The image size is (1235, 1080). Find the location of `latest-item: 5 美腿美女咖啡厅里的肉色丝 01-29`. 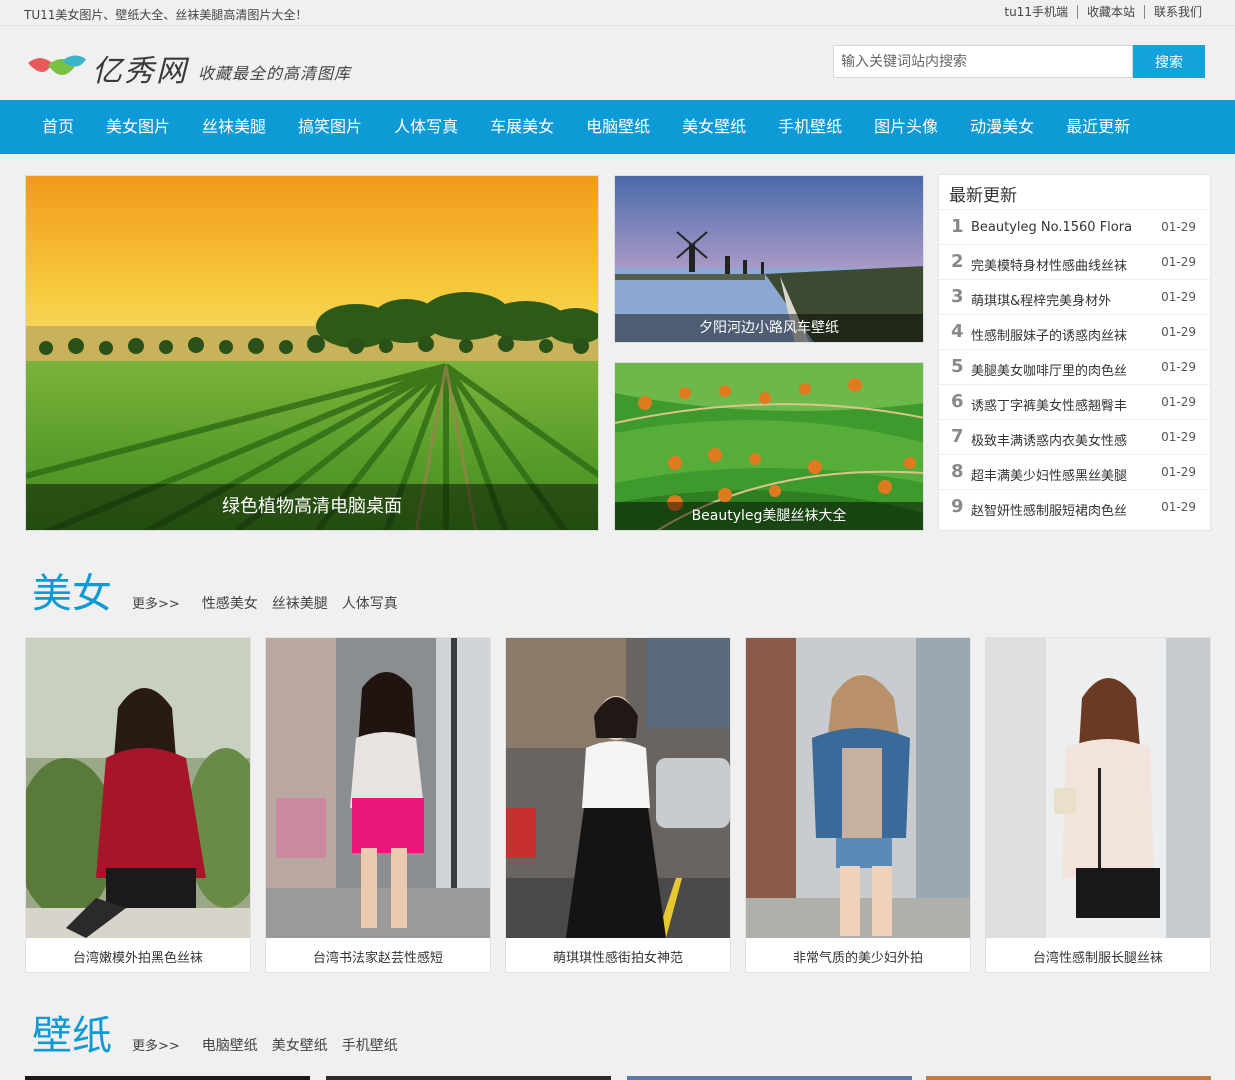

latest-item: 5 美腿美女咖啡厅里的肉色丝 01-29 is located at coordinates (1074, 367).